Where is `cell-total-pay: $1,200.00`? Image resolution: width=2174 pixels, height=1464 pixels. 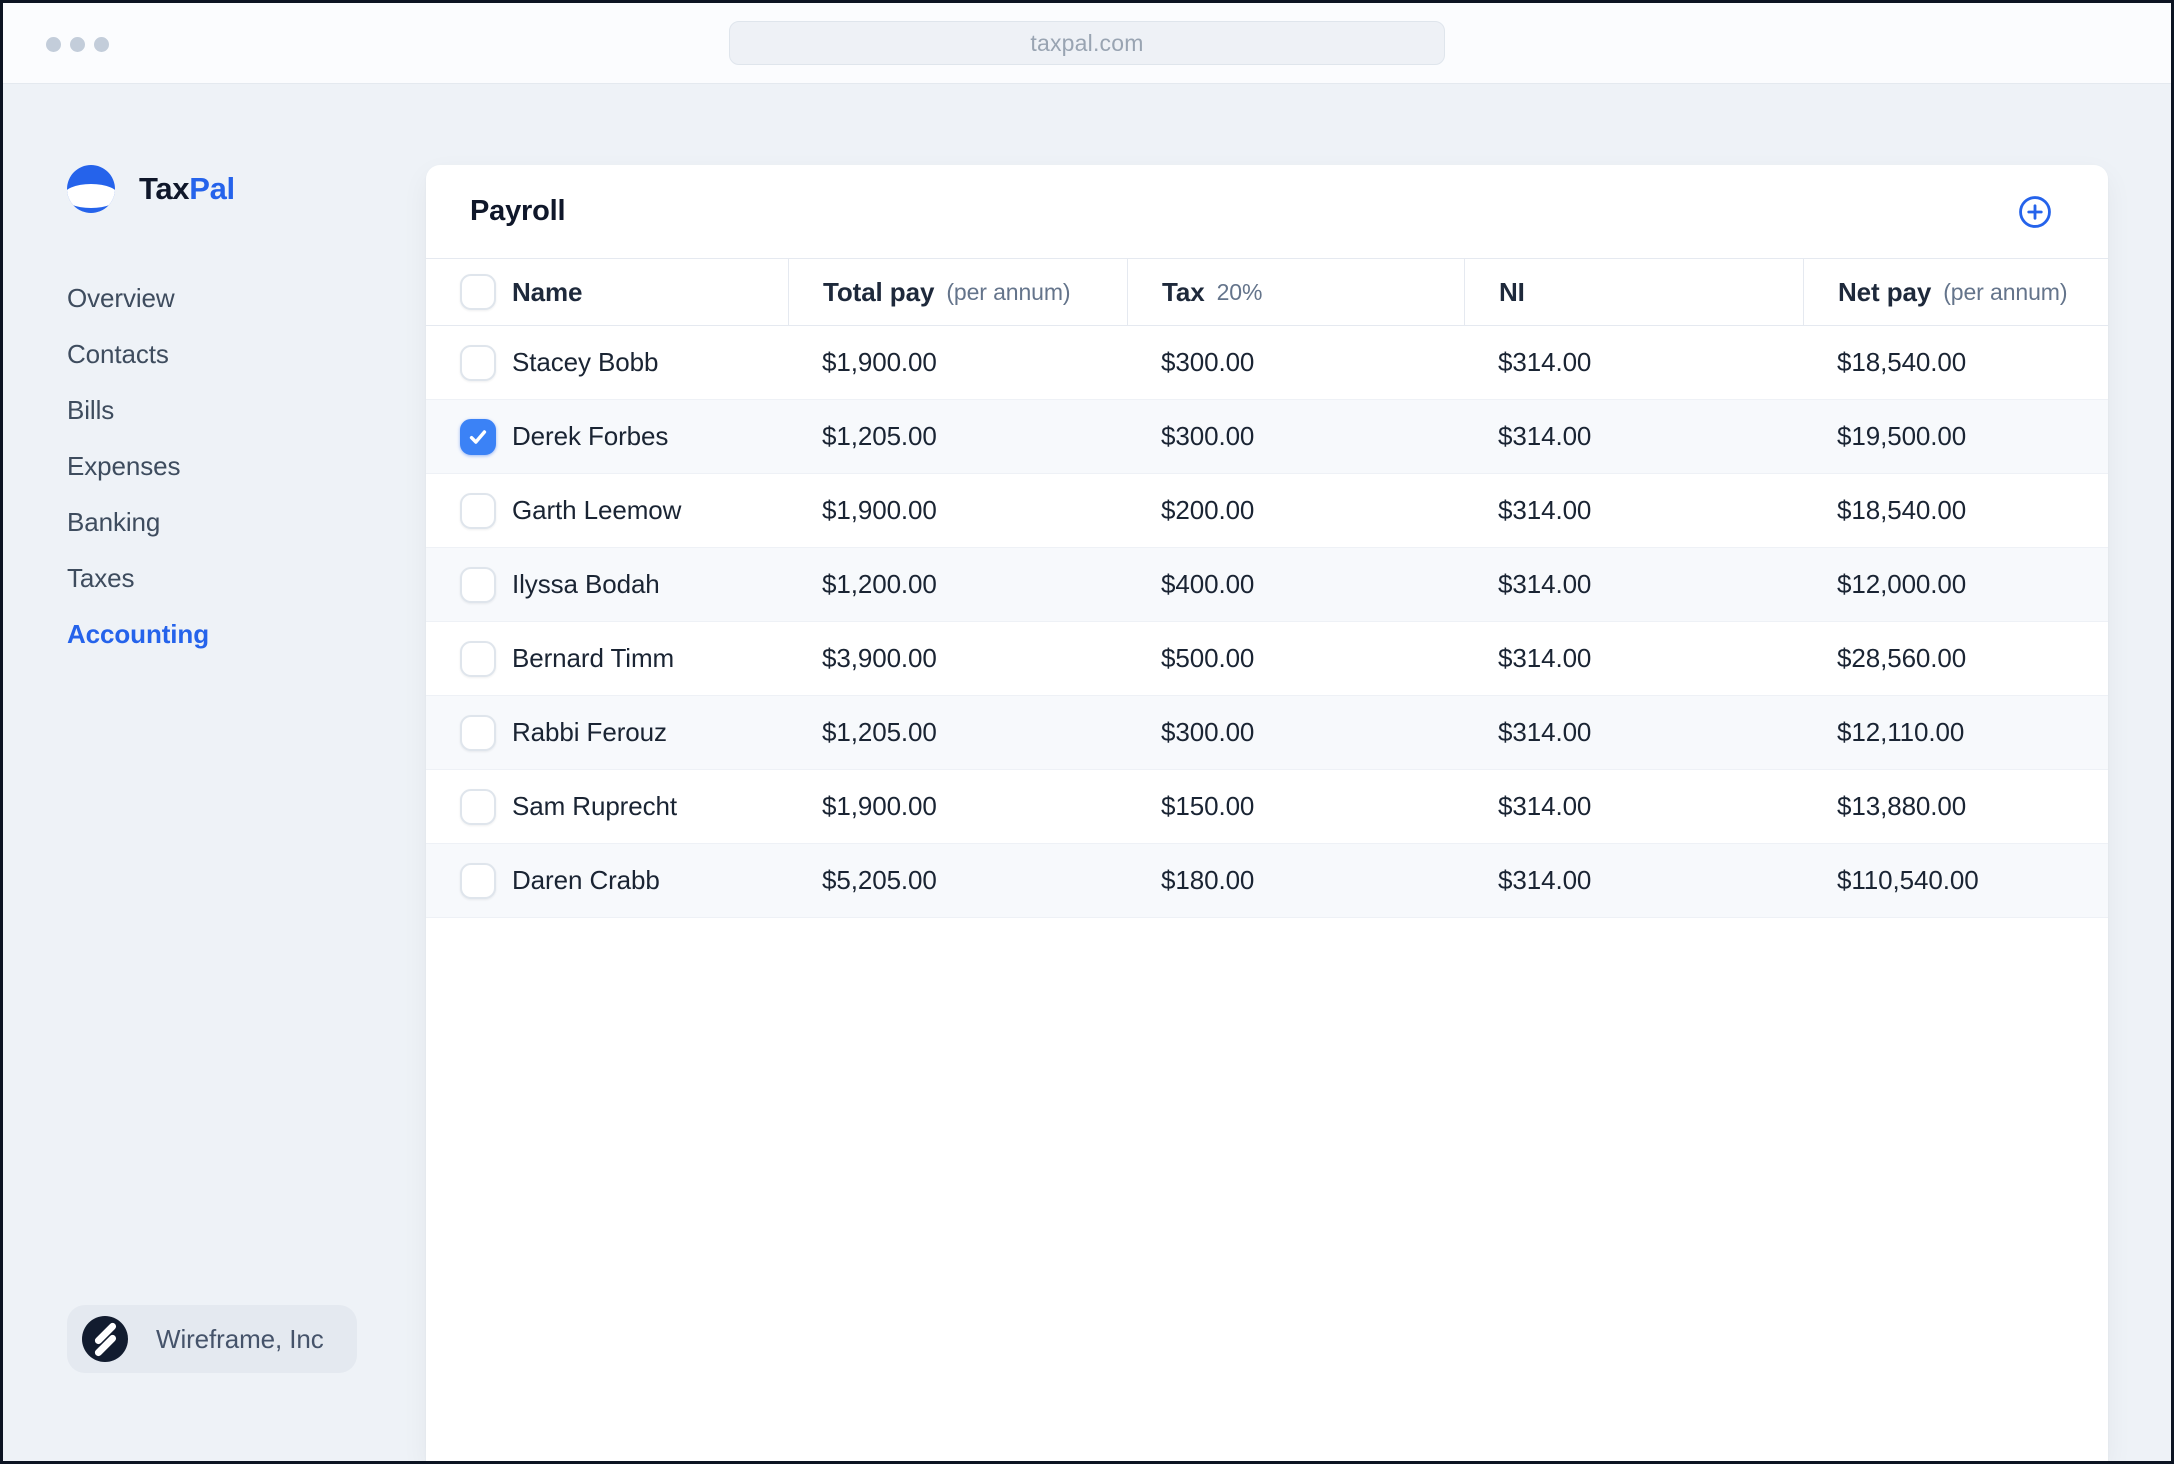 cell-total-pay: $1,200.00 is located at coordinates (879, 584).